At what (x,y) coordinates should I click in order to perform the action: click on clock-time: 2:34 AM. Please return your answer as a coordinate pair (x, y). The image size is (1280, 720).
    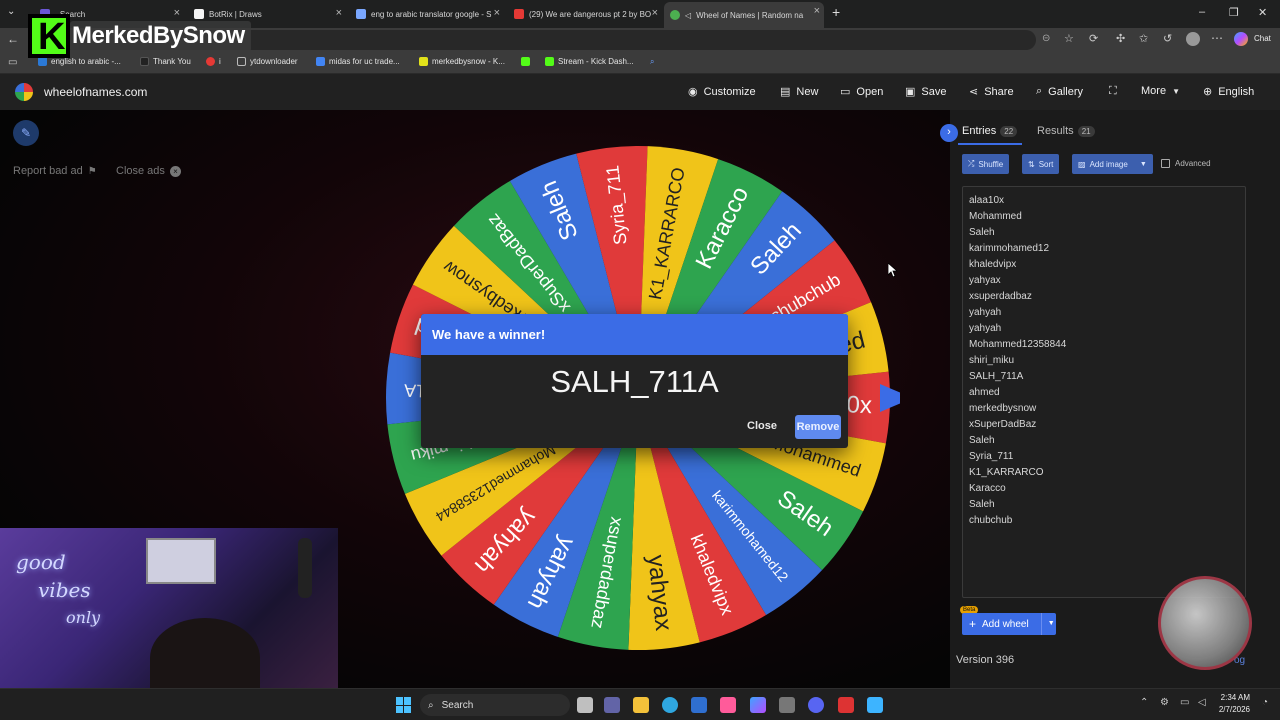
    Looking at the image, I should click on (1234, 697).